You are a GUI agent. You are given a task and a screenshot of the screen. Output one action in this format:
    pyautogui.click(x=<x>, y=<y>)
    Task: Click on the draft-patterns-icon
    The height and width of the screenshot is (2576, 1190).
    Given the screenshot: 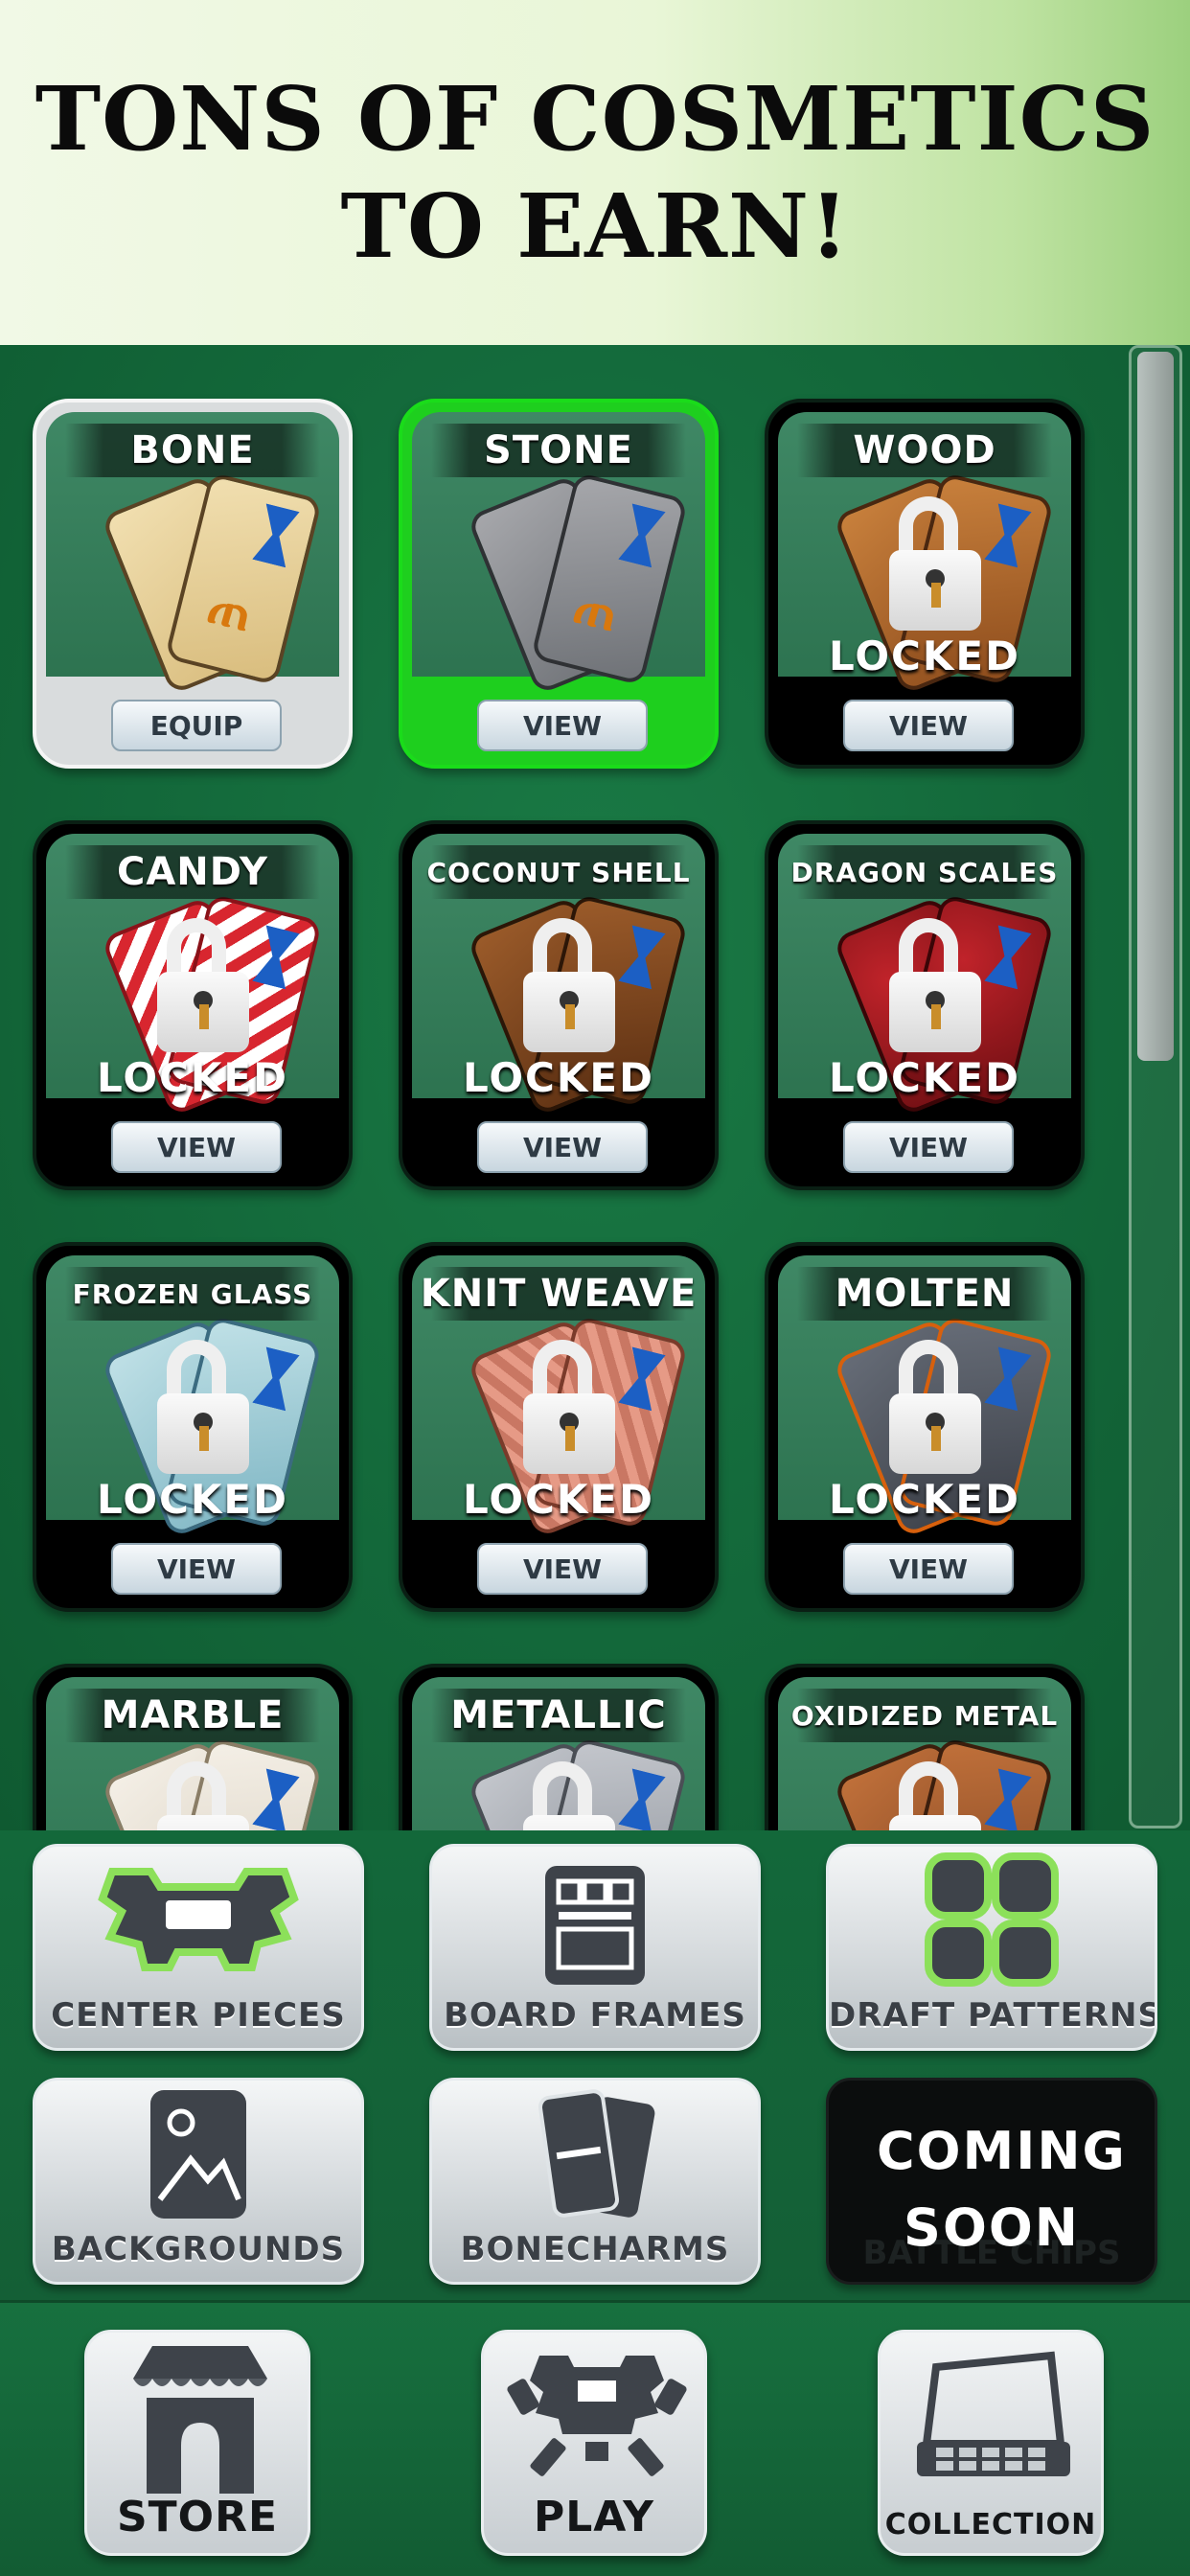 What is the action you would take?
    pyautogui.click(x=992, y=1919)
    